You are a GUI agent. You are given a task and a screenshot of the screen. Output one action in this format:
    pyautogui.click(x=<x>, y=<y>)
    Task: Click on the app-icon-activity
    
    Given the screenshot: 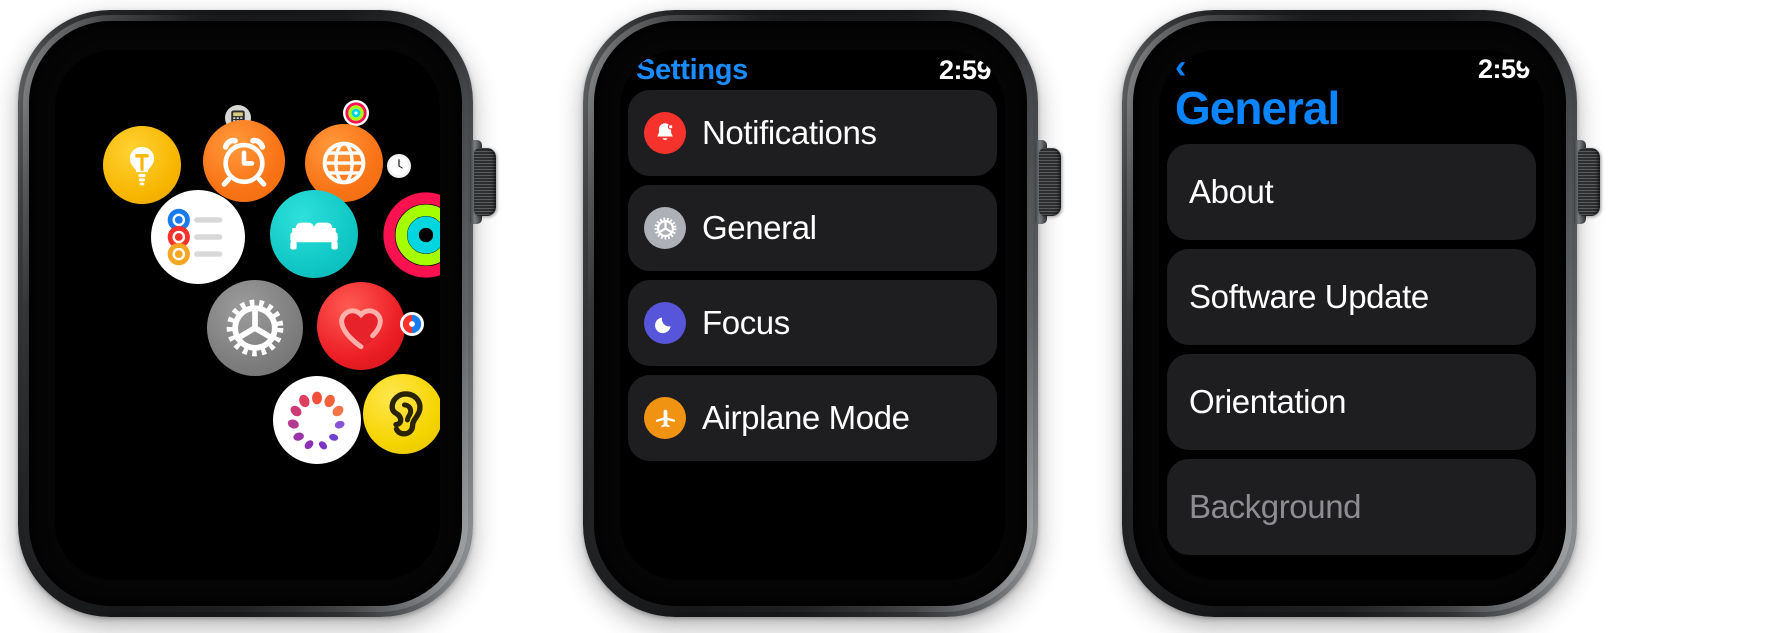 What is the action you would take?
    pyautogui.click(x=411, y=235)
    